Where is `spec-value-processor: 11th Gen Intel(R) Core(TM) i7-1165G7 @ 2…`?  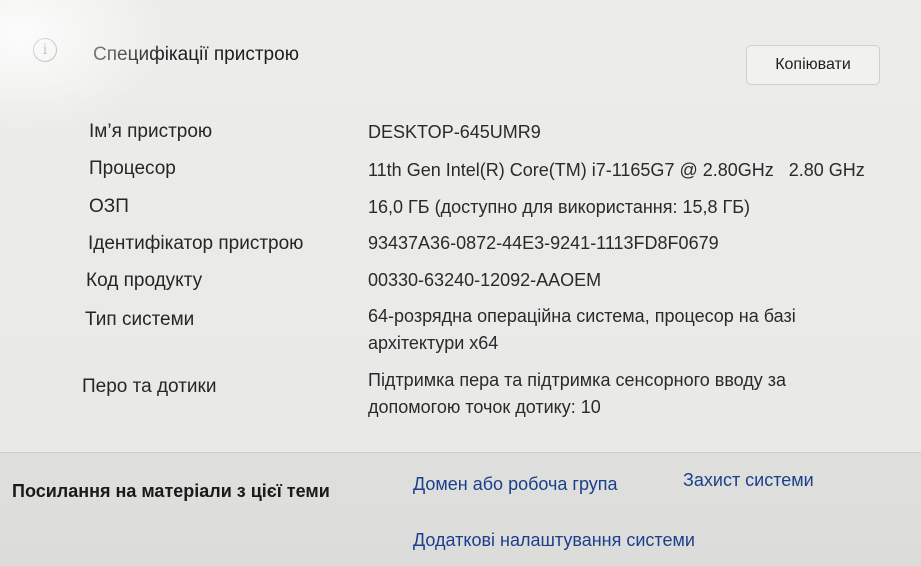
spec-value-processor: 11th Gen Intel(R) Core(TM) i7-1165G7 @ 2… is located at coordinates (616, 170).